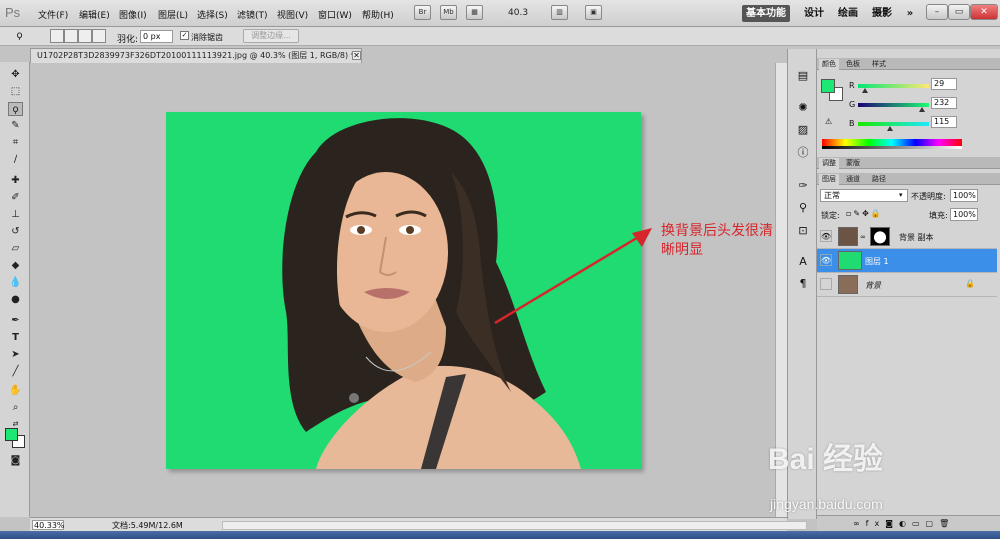 This screenshot has width=1000, height=539. What do you see at coordinates (15, 109) in the screenshot?
I see `lasso-tool-icon: ϙ` at bounding box center [15, 109].